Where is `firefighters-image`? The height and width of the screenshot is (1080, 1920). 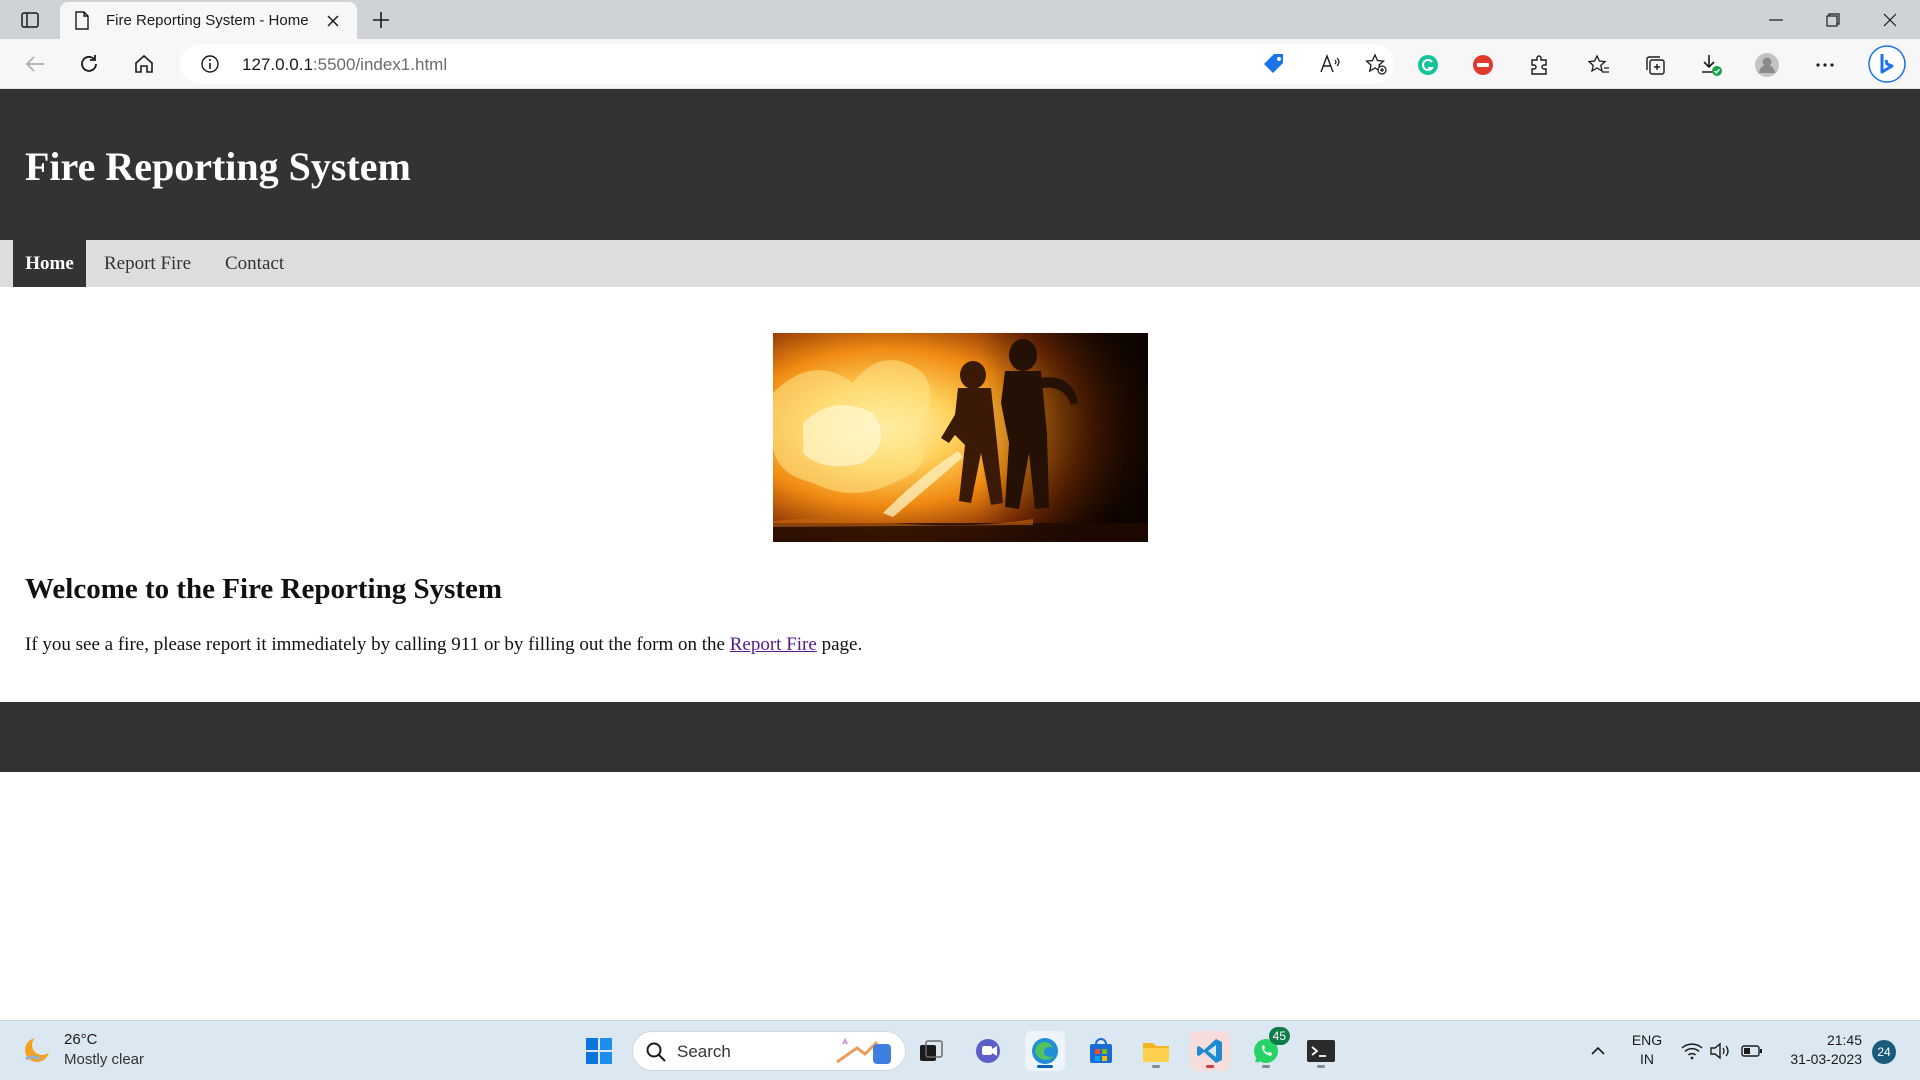 firefighters-image is located at coordinates (960, 437).